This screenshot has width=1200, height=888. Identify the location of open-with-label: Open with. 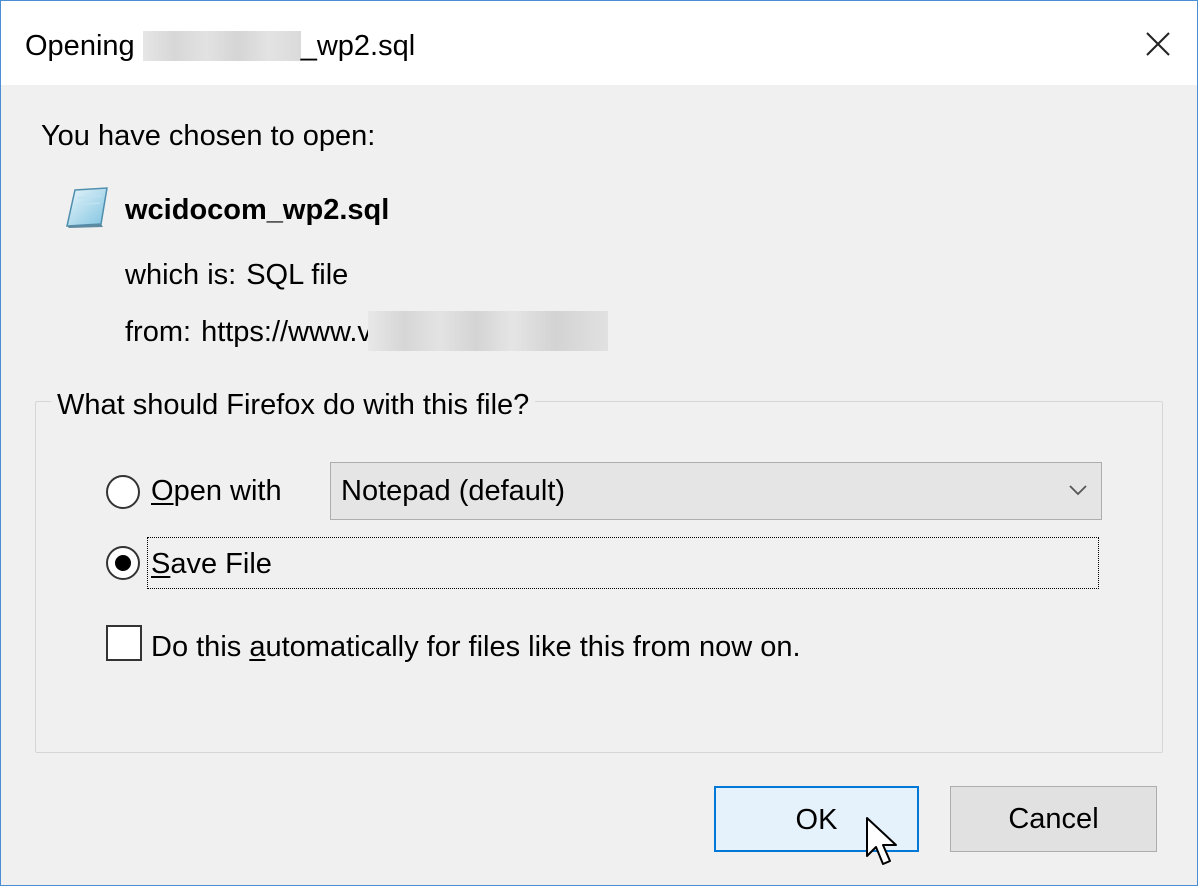
(216, 491).